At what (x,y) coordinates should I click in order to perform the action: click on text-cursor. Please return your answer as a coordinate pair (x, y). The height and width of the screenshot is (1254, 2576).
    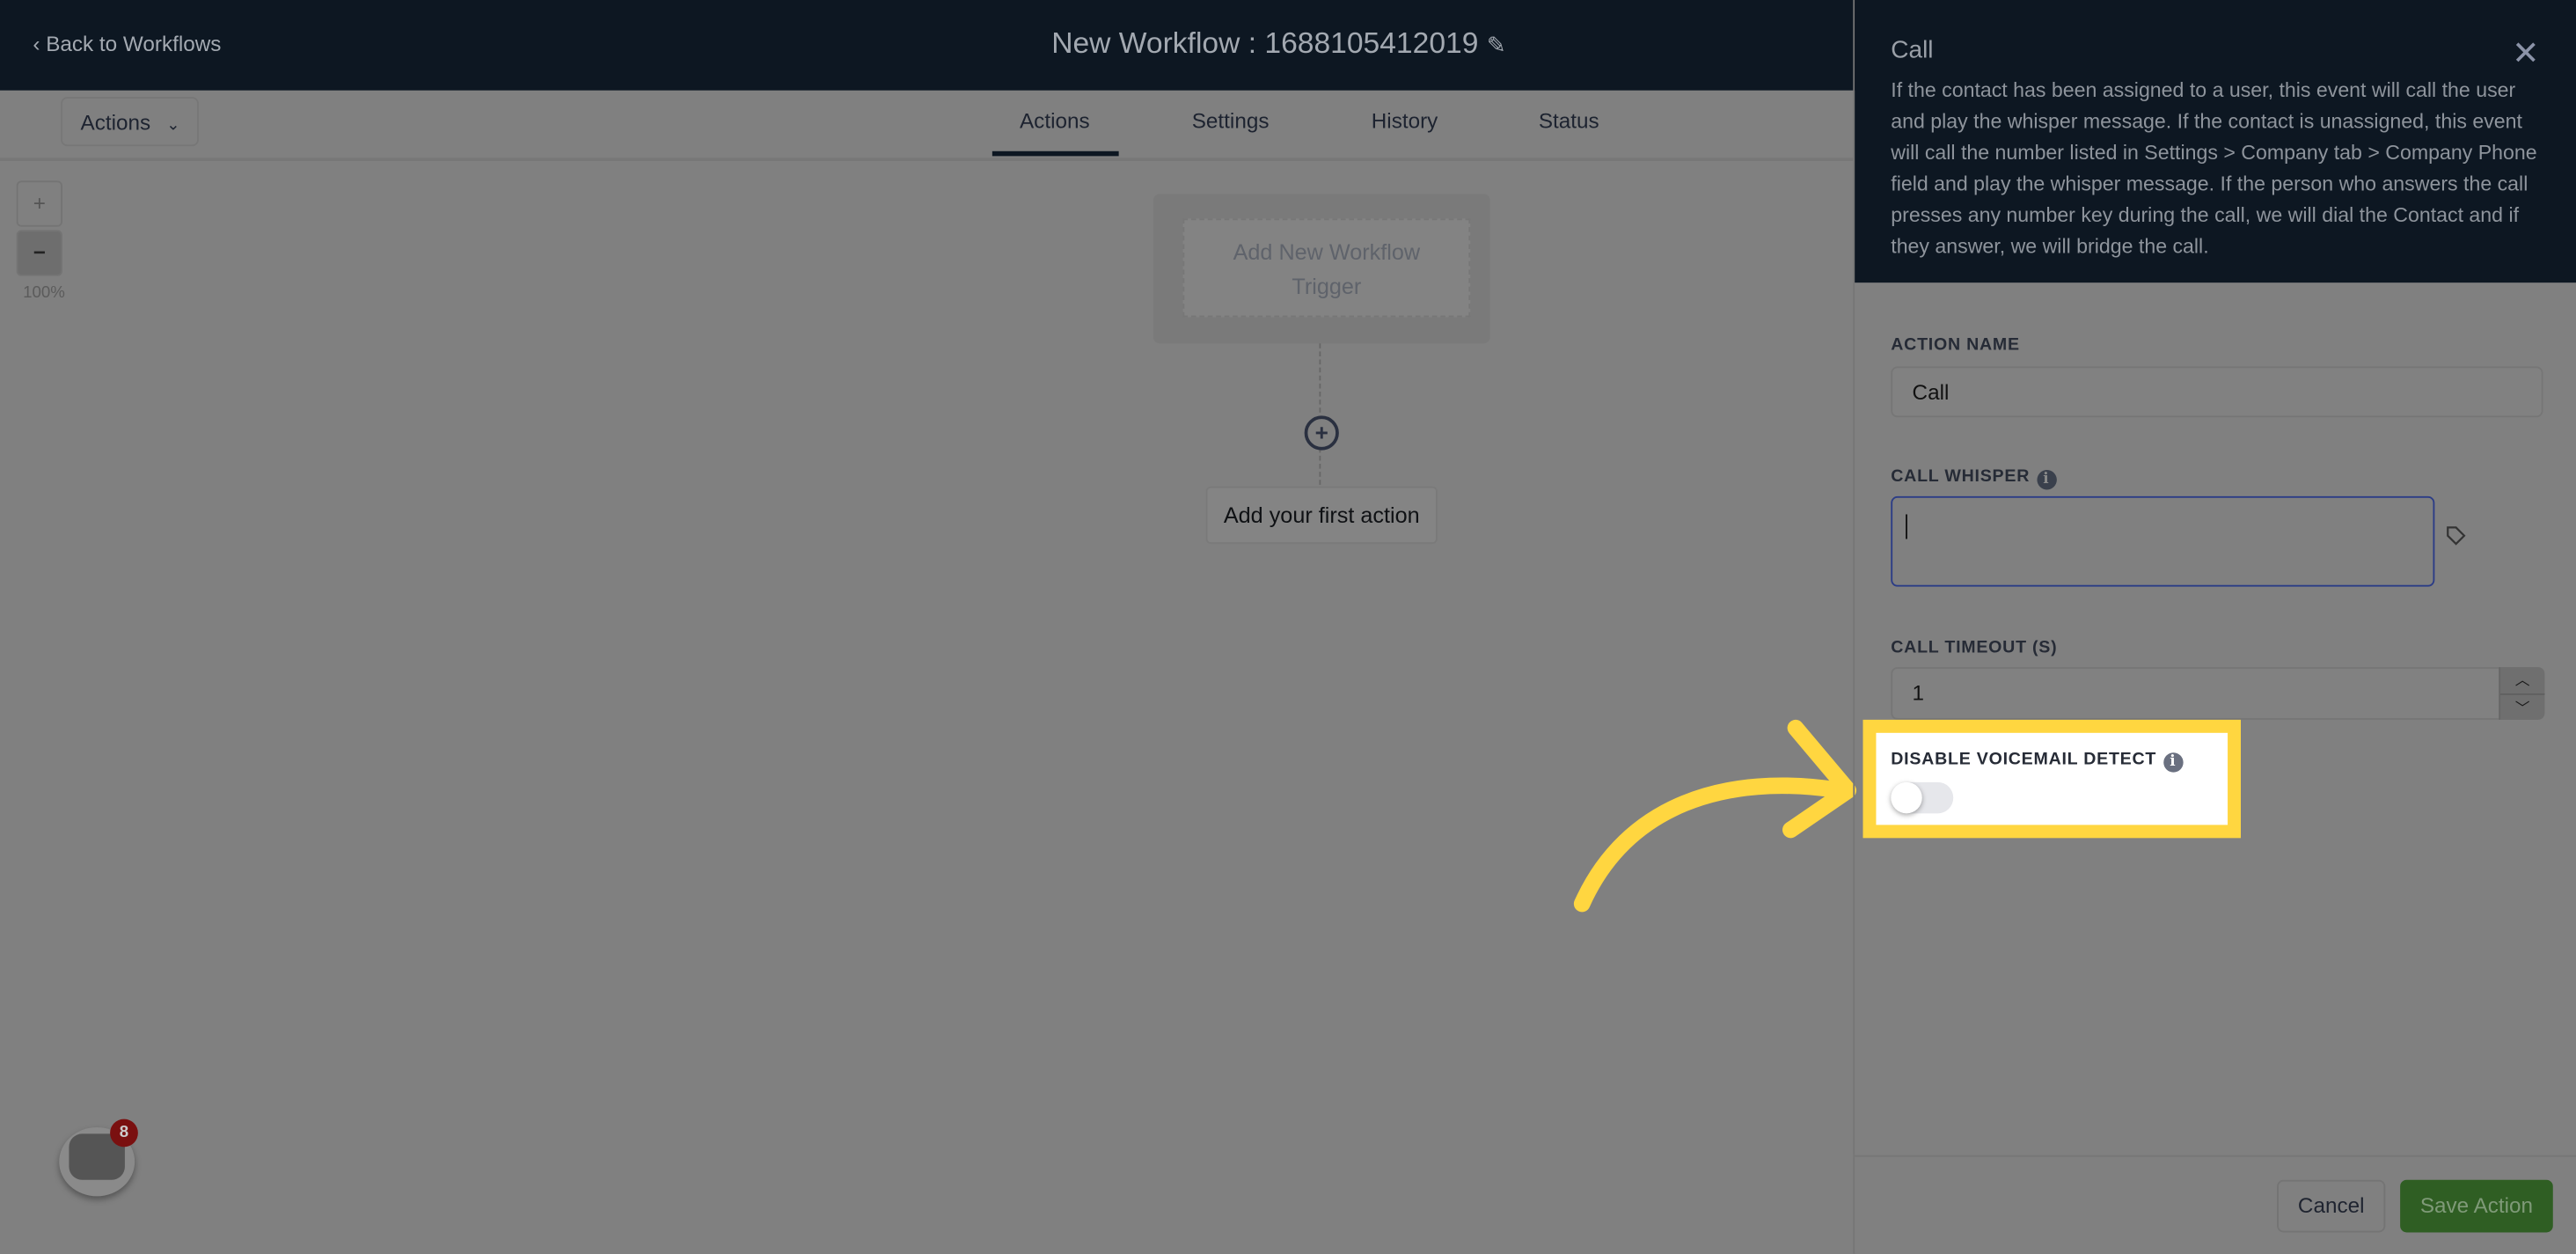
    Looking at the image, I should click on (1906, 527).